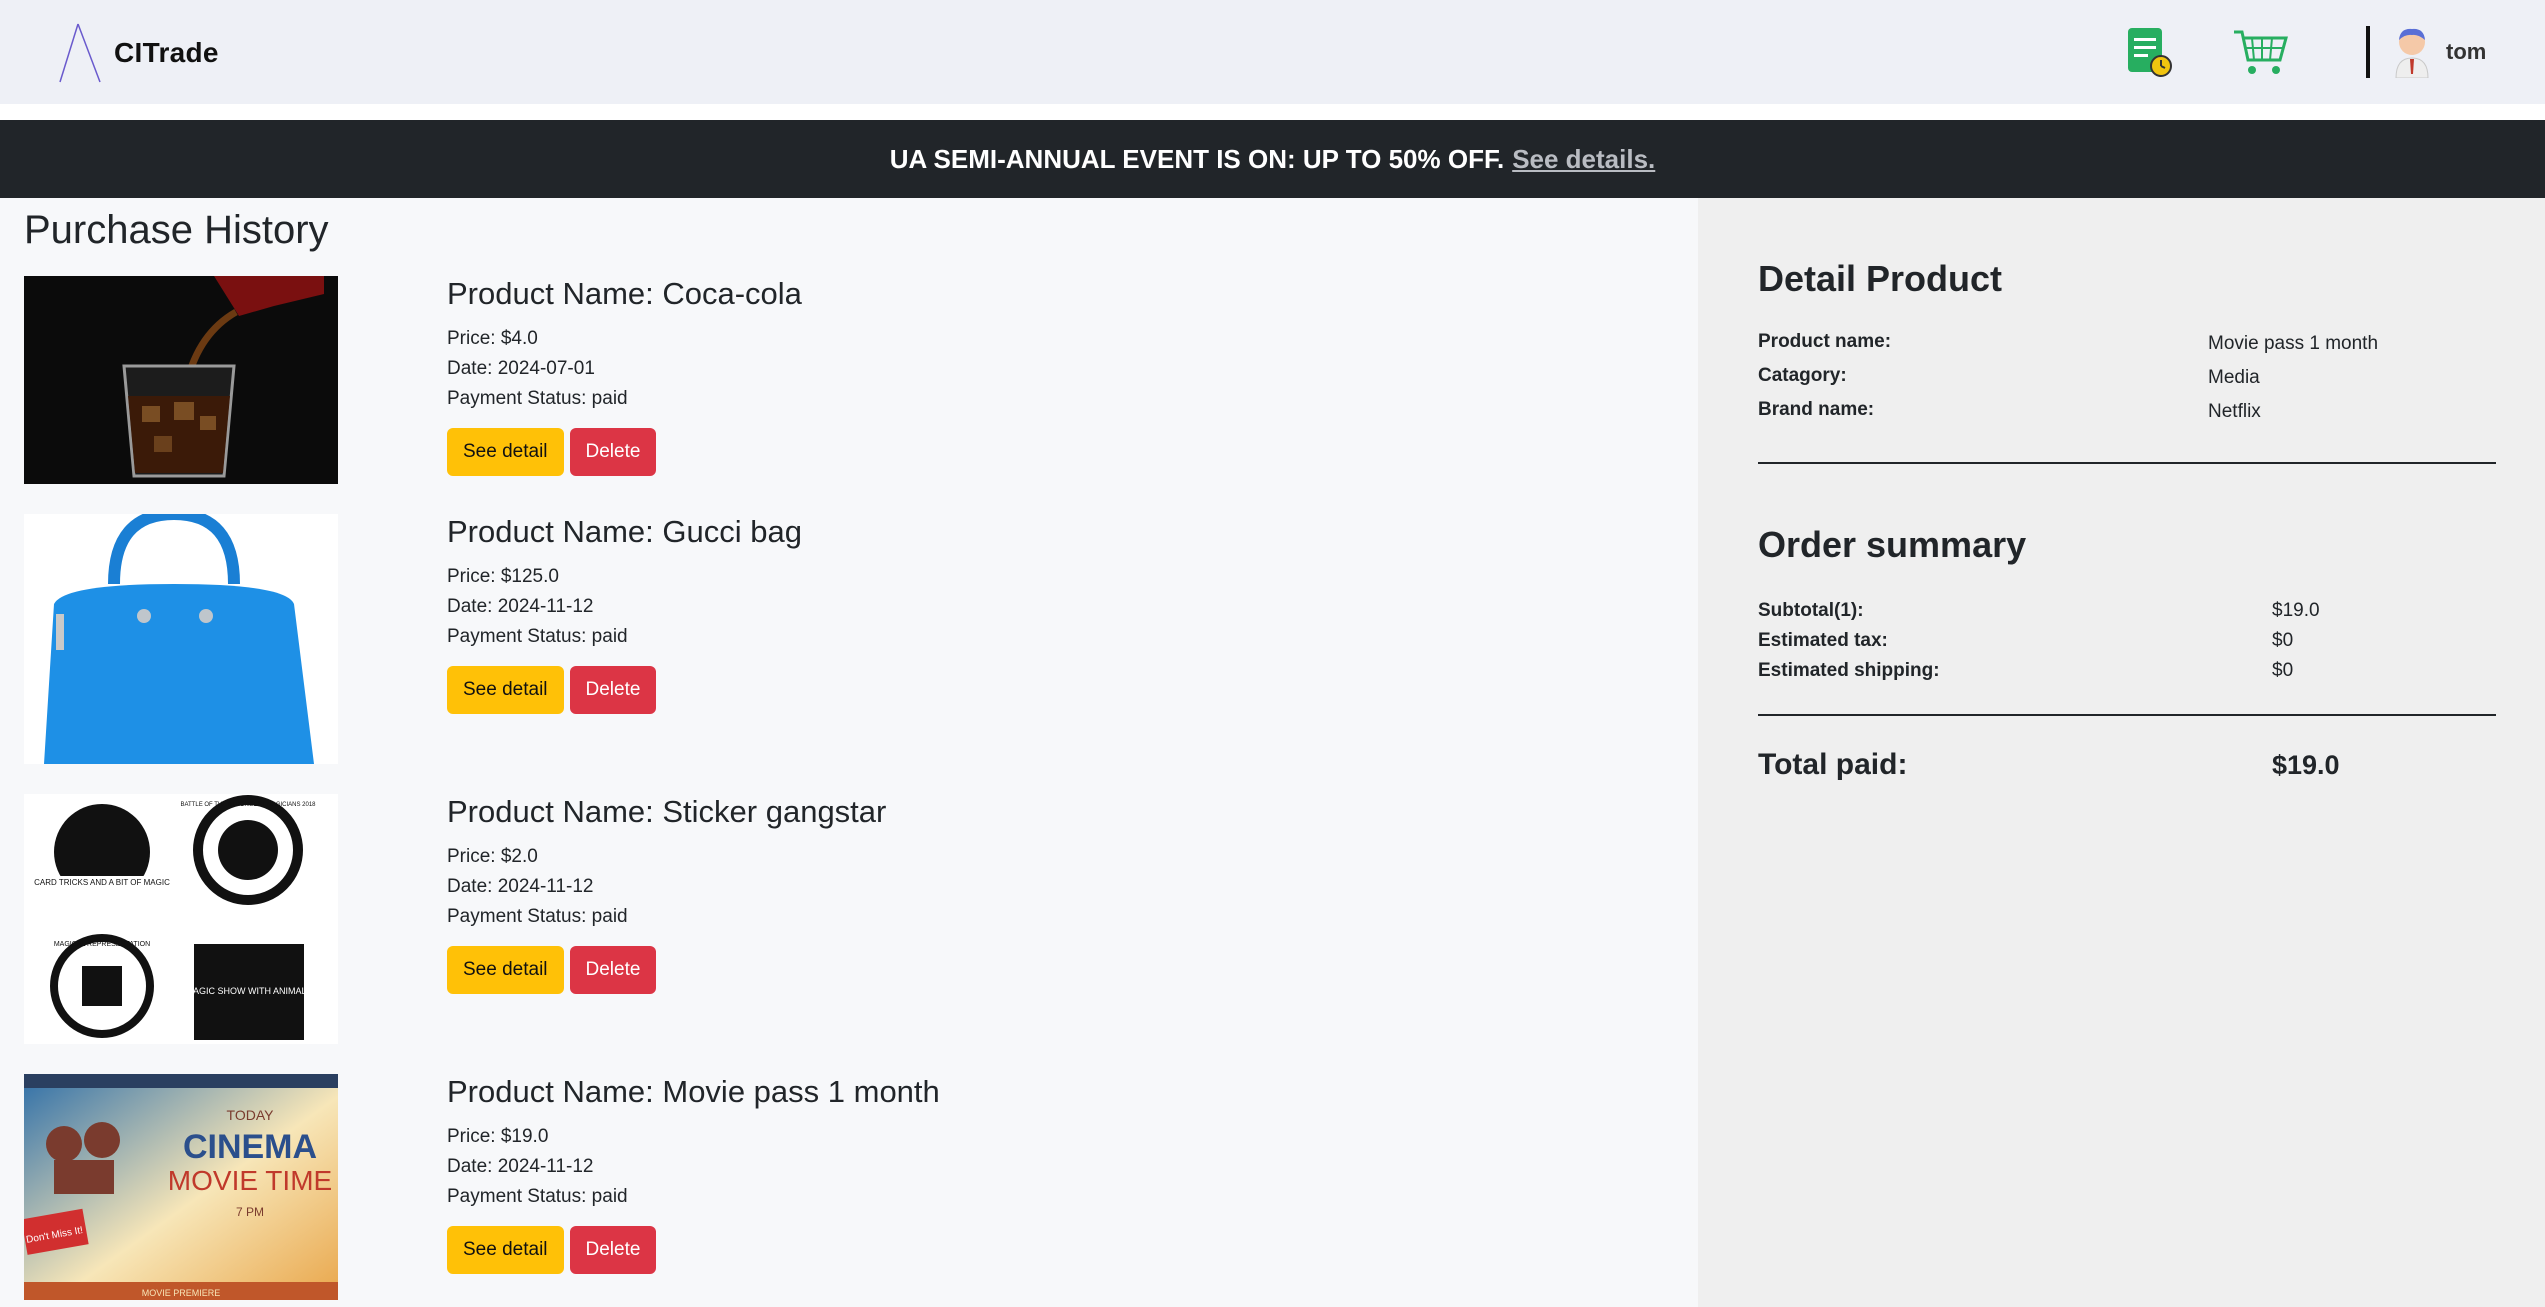  Describe the element at coordinates (2260, 52) in the screenshot. I see `cart-icon` at that location.